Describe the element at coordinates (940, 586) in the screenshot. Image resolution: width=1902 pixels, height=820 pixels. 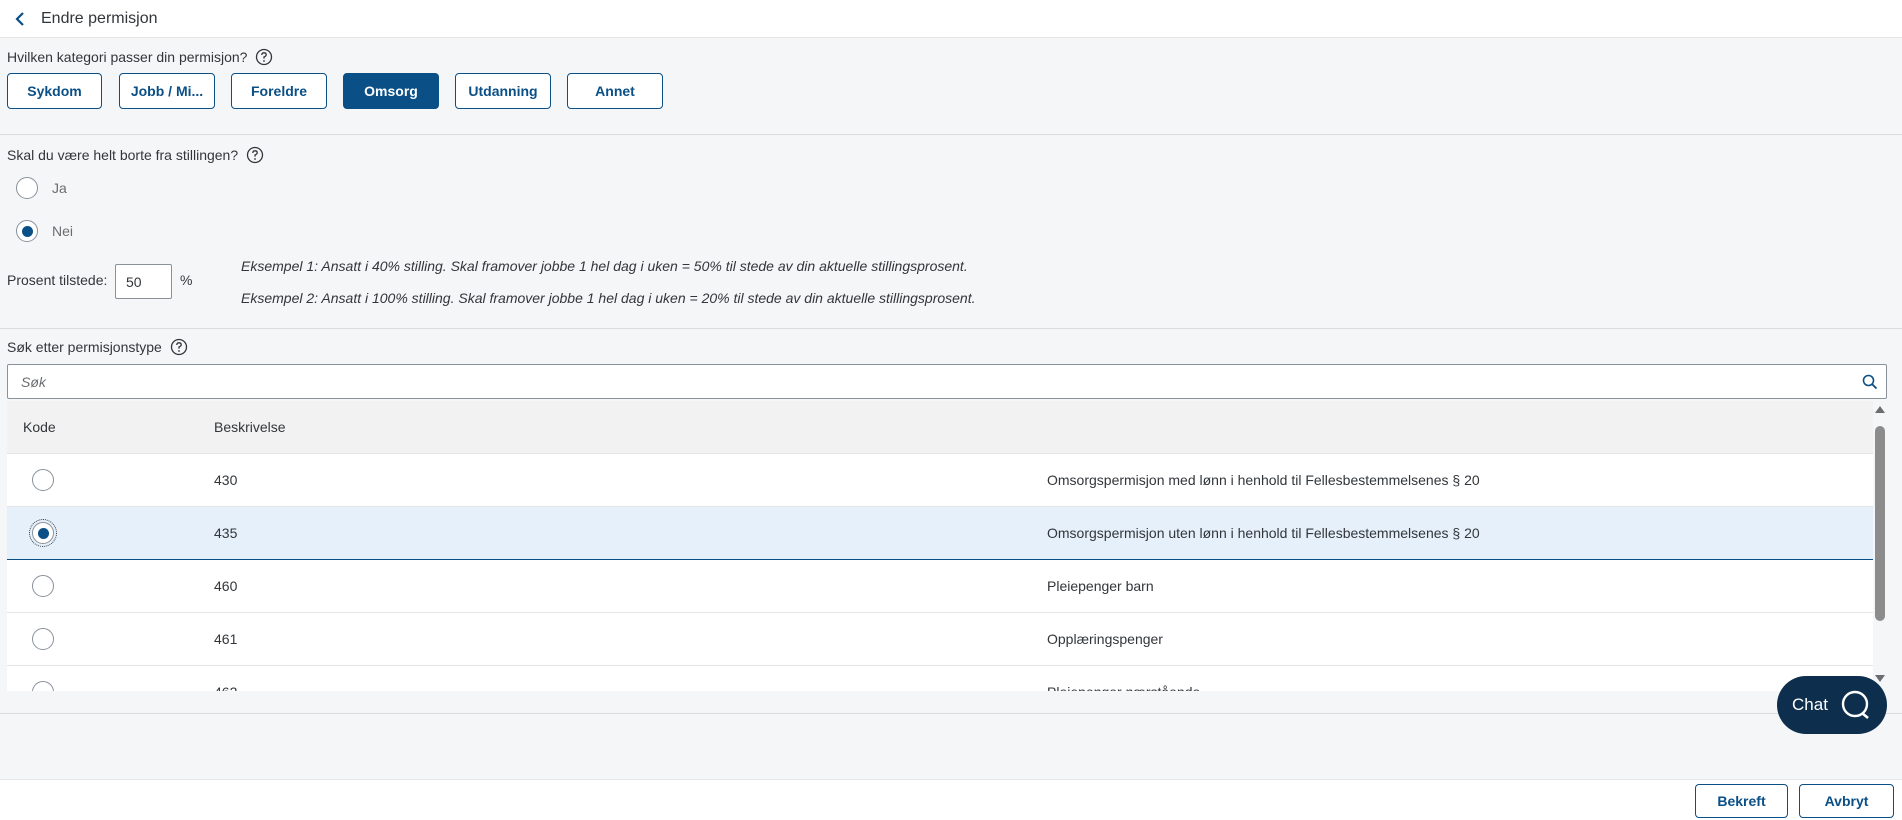
I see `table-row: 460 Pleiepenger barn` at that location.